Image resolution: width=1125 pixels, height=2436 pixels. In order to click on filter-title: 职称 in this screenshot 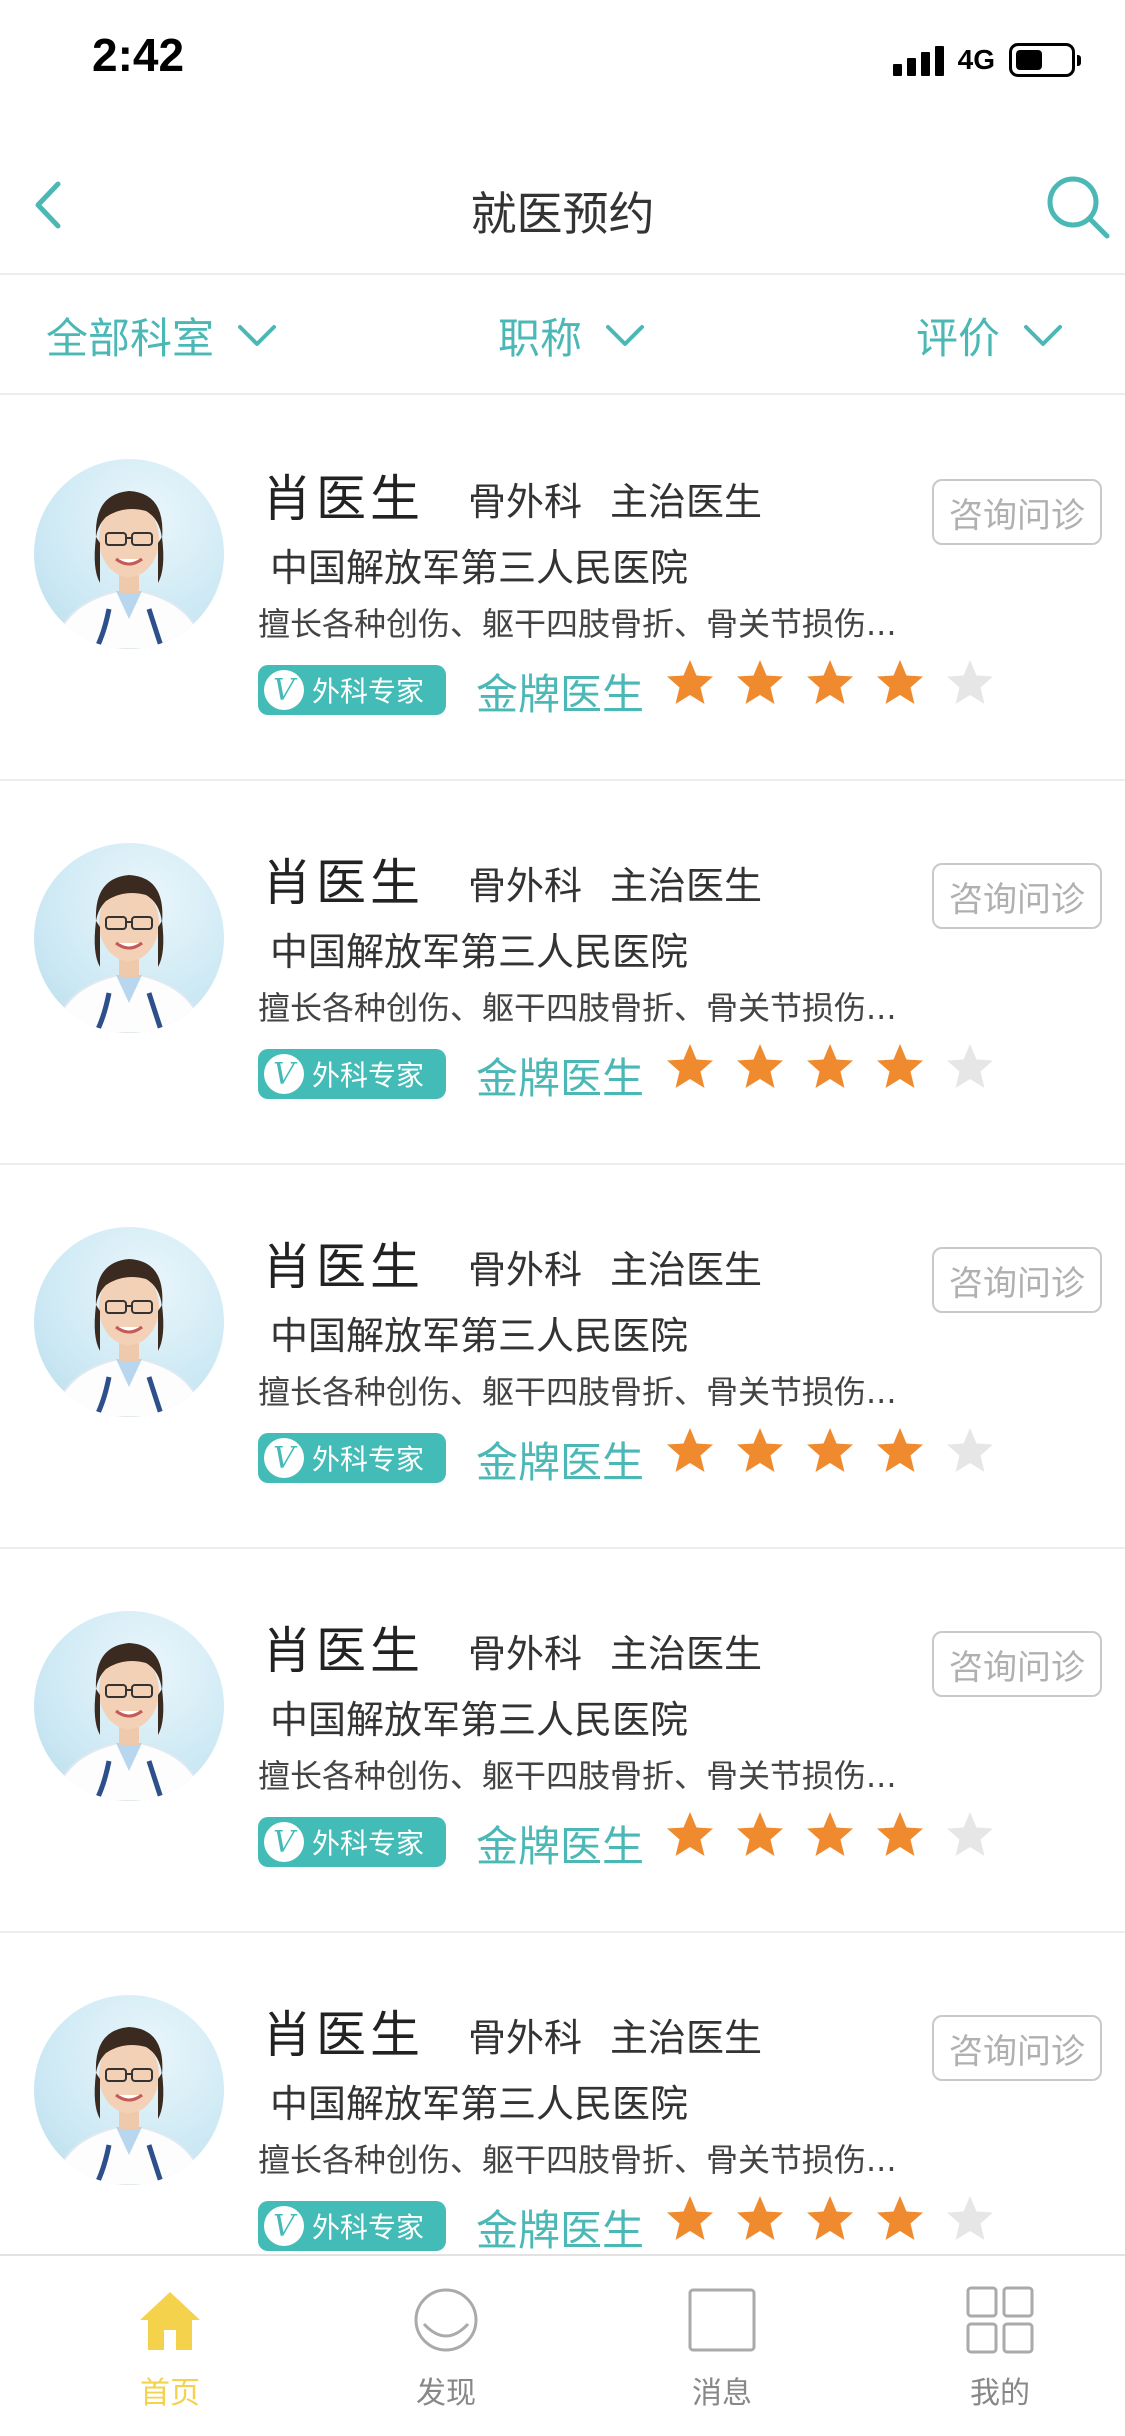, I will do `click(572, 335)`.